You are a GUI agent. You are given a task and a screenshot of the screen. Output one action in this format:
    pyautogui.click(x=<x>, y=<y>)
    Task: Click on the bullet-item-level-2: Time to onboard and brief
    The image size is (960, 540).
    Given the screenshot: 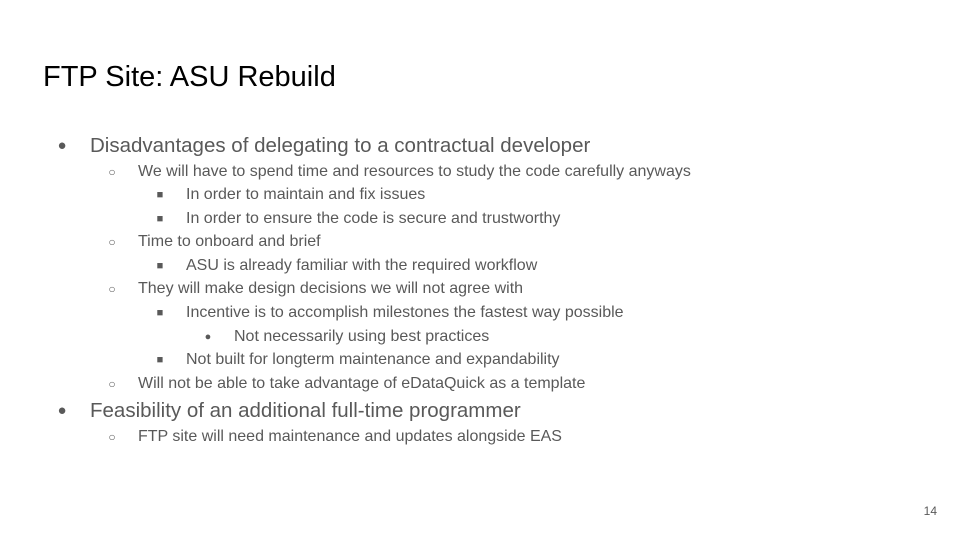 What is the action you would take?
    pyautogui.click(x=229, y=241)
    